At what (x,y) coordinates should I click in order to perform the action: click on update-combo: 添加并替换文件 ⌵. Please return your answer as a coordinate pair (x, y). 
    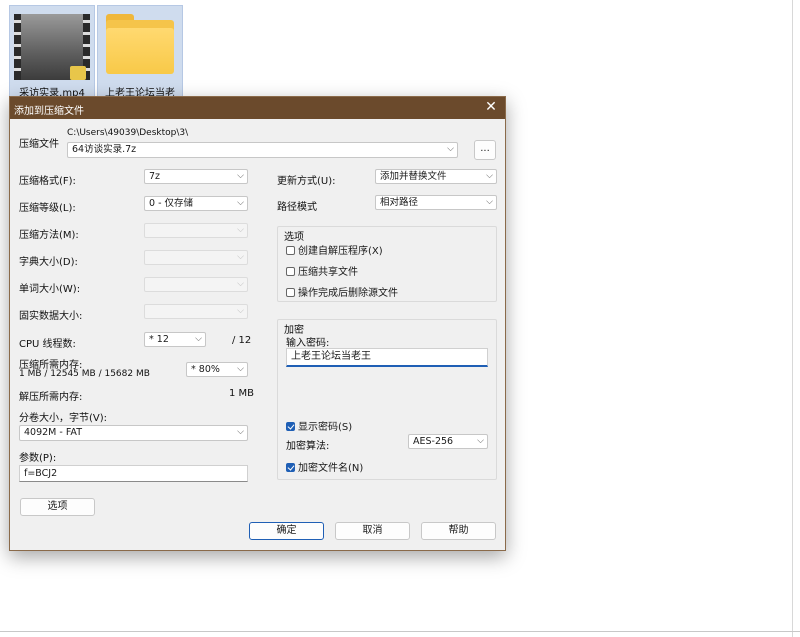
    Looking at the image, I should click on (436, 176).